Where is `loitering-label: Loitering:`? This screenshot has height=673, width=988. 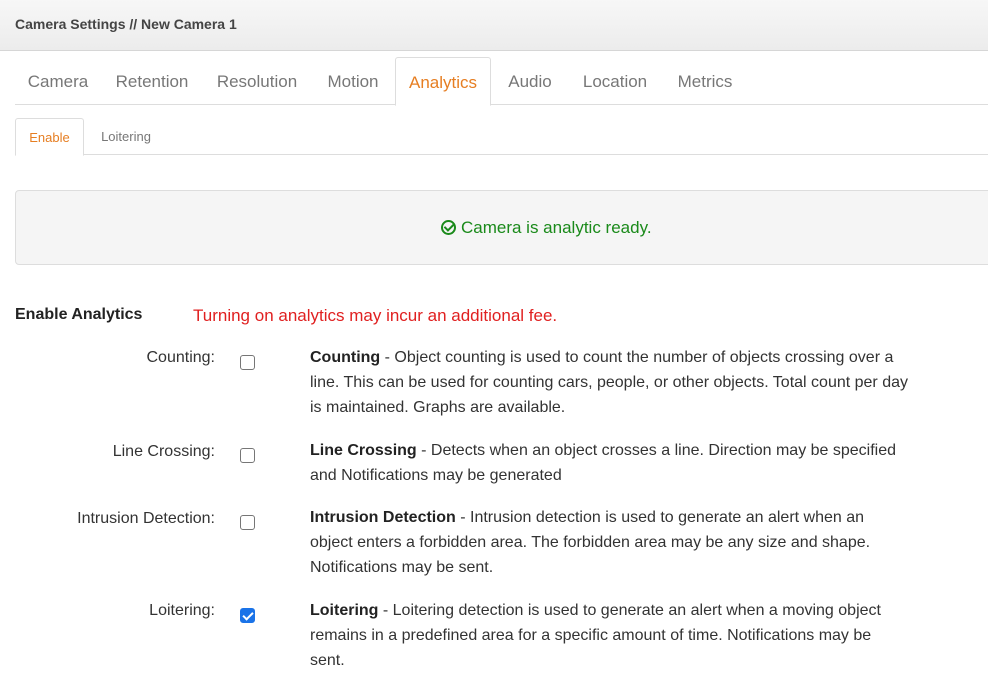
loitering-label: Loitering: is located at coordinates (182, 610).